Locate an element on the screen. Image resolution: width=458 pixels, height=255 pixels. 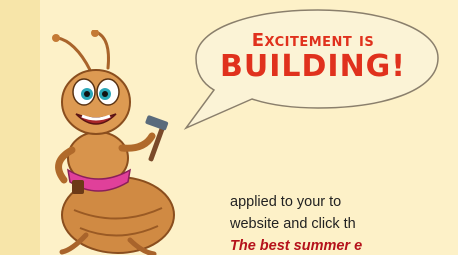
promo-text: The best summer e is located at coordinates (296, 246).